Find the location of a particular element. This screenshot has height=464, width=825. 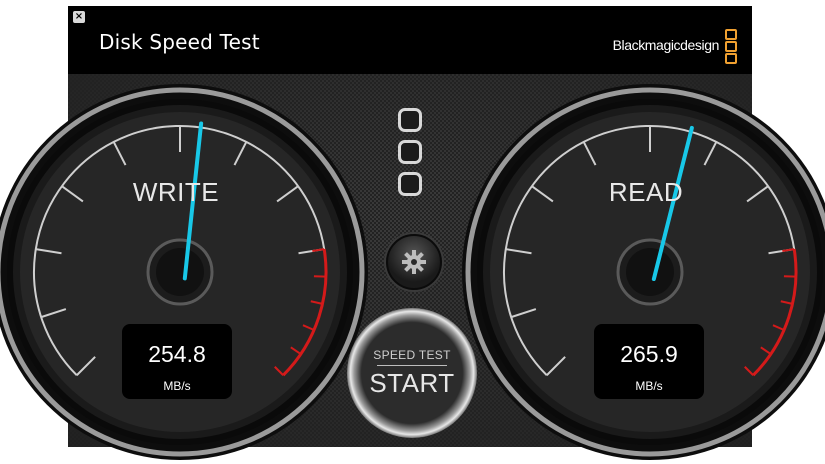

blackmagic-logo-icon is located at coordinates (731, 45).